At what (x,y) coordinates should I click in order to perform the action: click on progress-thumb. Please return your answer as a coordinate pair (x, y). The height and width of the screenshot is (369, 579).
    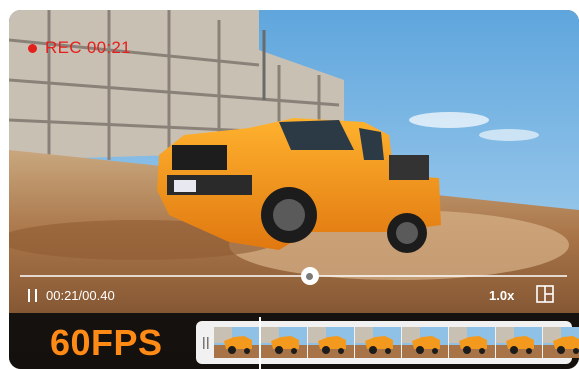
    Looking at the image, I should click on (309, 276).